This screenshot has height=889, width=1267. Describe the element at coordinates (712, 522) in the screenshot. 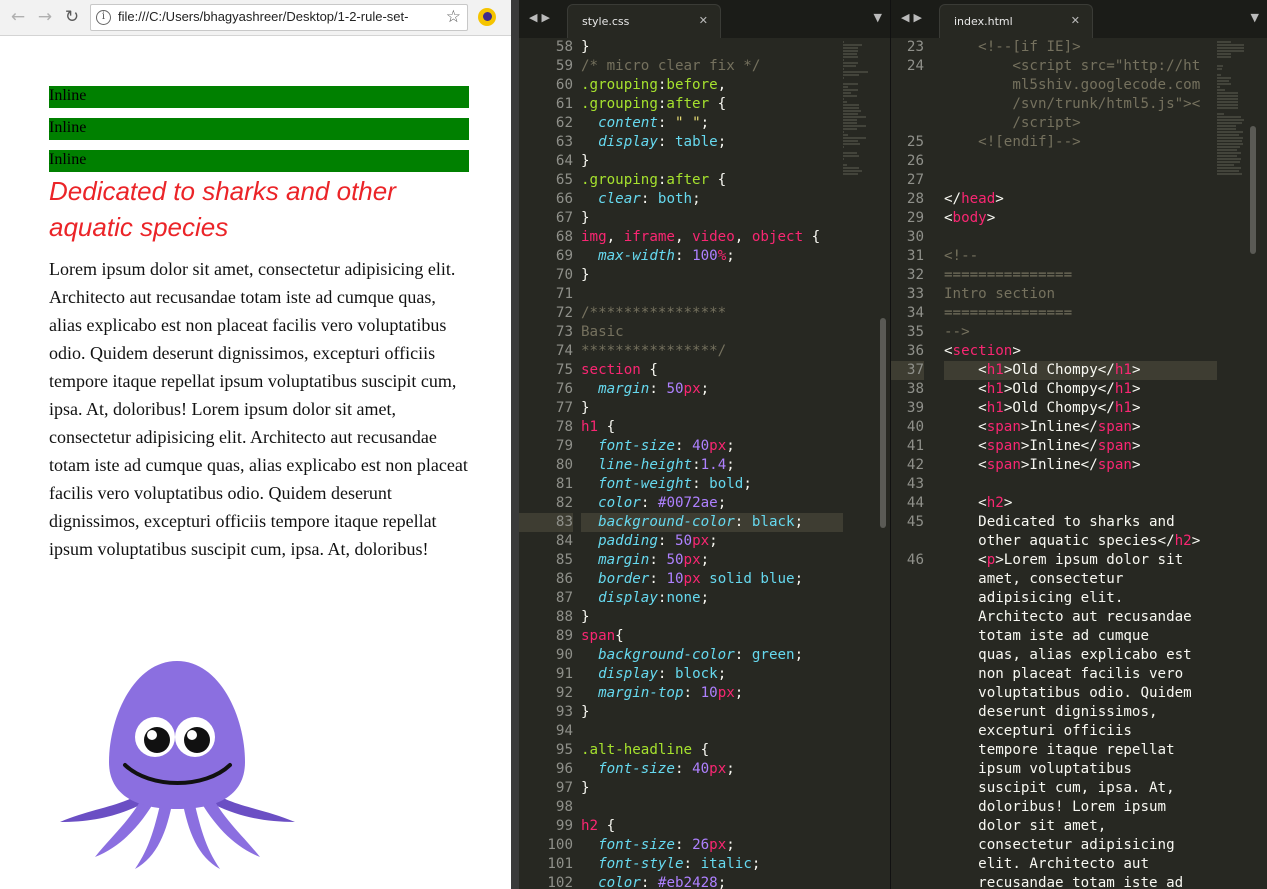

I see `code-line: background-color: black;` at that location.